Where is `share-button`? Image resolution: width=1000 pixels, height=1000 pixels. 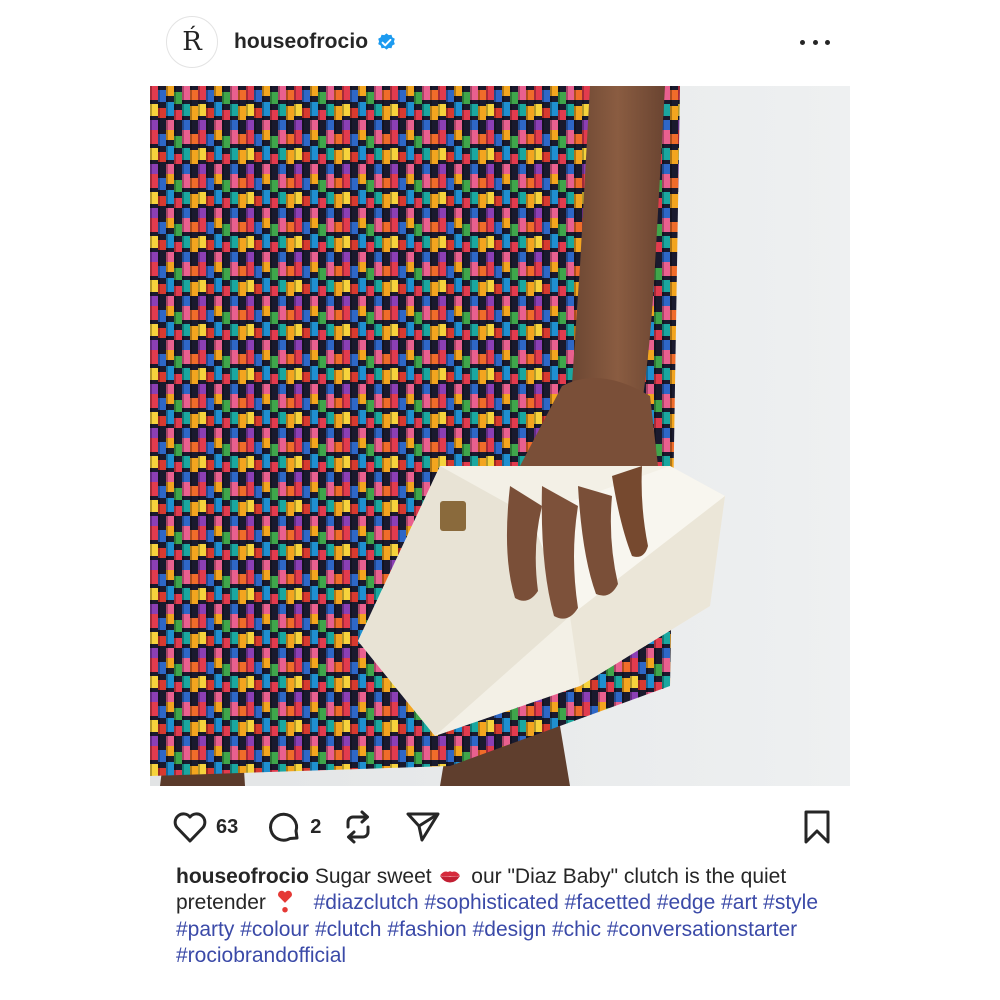
share-button is located at coordinates (423, 827).